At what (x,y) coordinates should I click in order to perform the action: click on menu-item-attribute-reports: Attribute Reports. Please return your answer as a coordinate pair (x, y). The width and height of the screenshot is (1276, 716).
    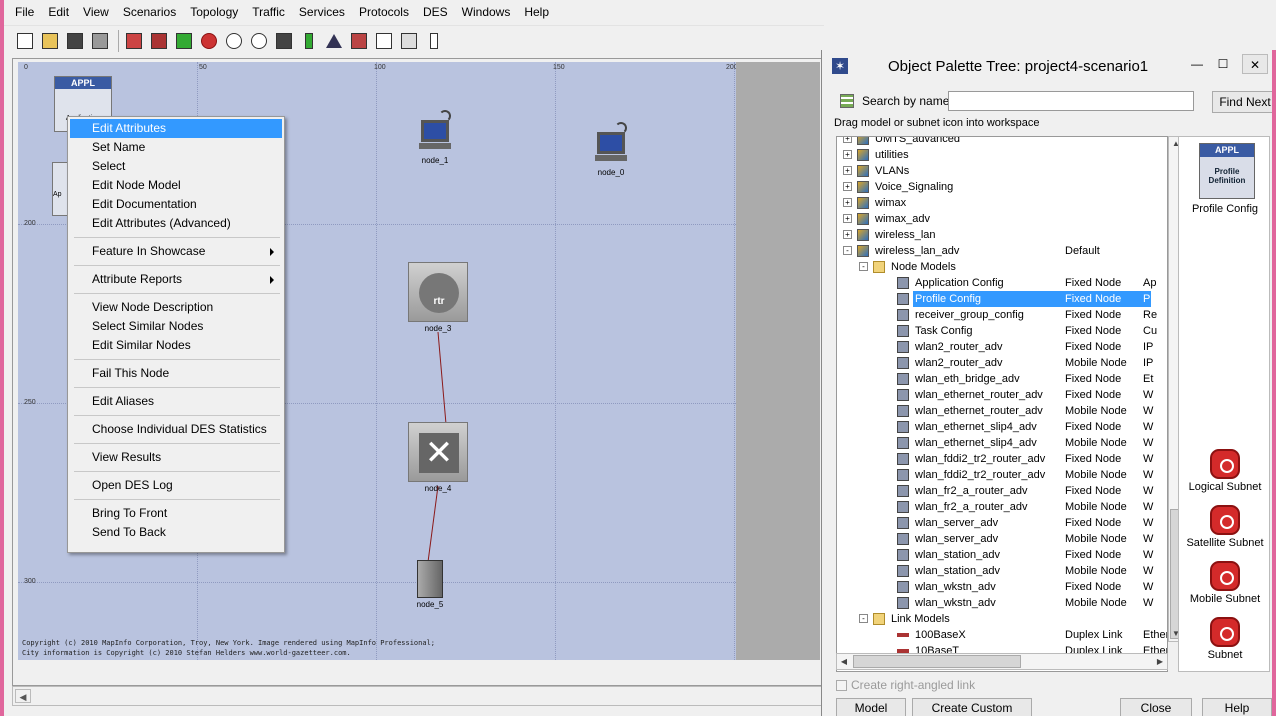
    Looking at the image, I should click on (176, 279).